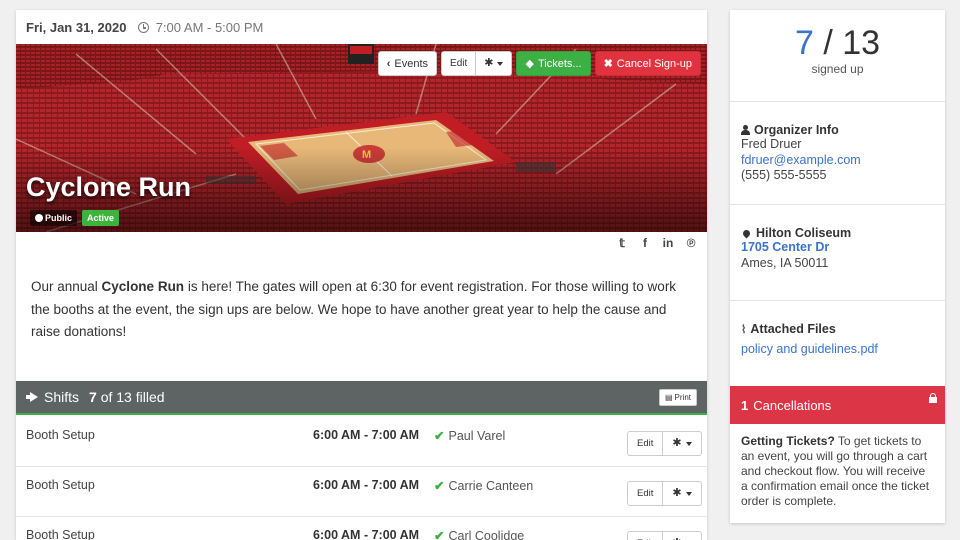 This screenshot has height=540, width=960. What do you see at coordinates (837, 329) in the screenshot?
I see `files-title-row: ⌇ Attached Files` at bounding box center [837, 329].